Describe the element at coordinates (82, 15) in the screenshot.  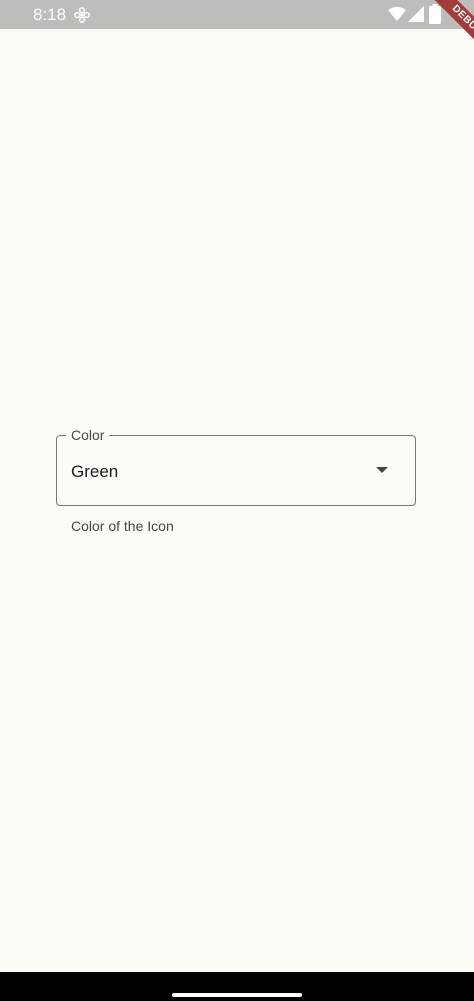
I see `pinwheel-icon` at that location.